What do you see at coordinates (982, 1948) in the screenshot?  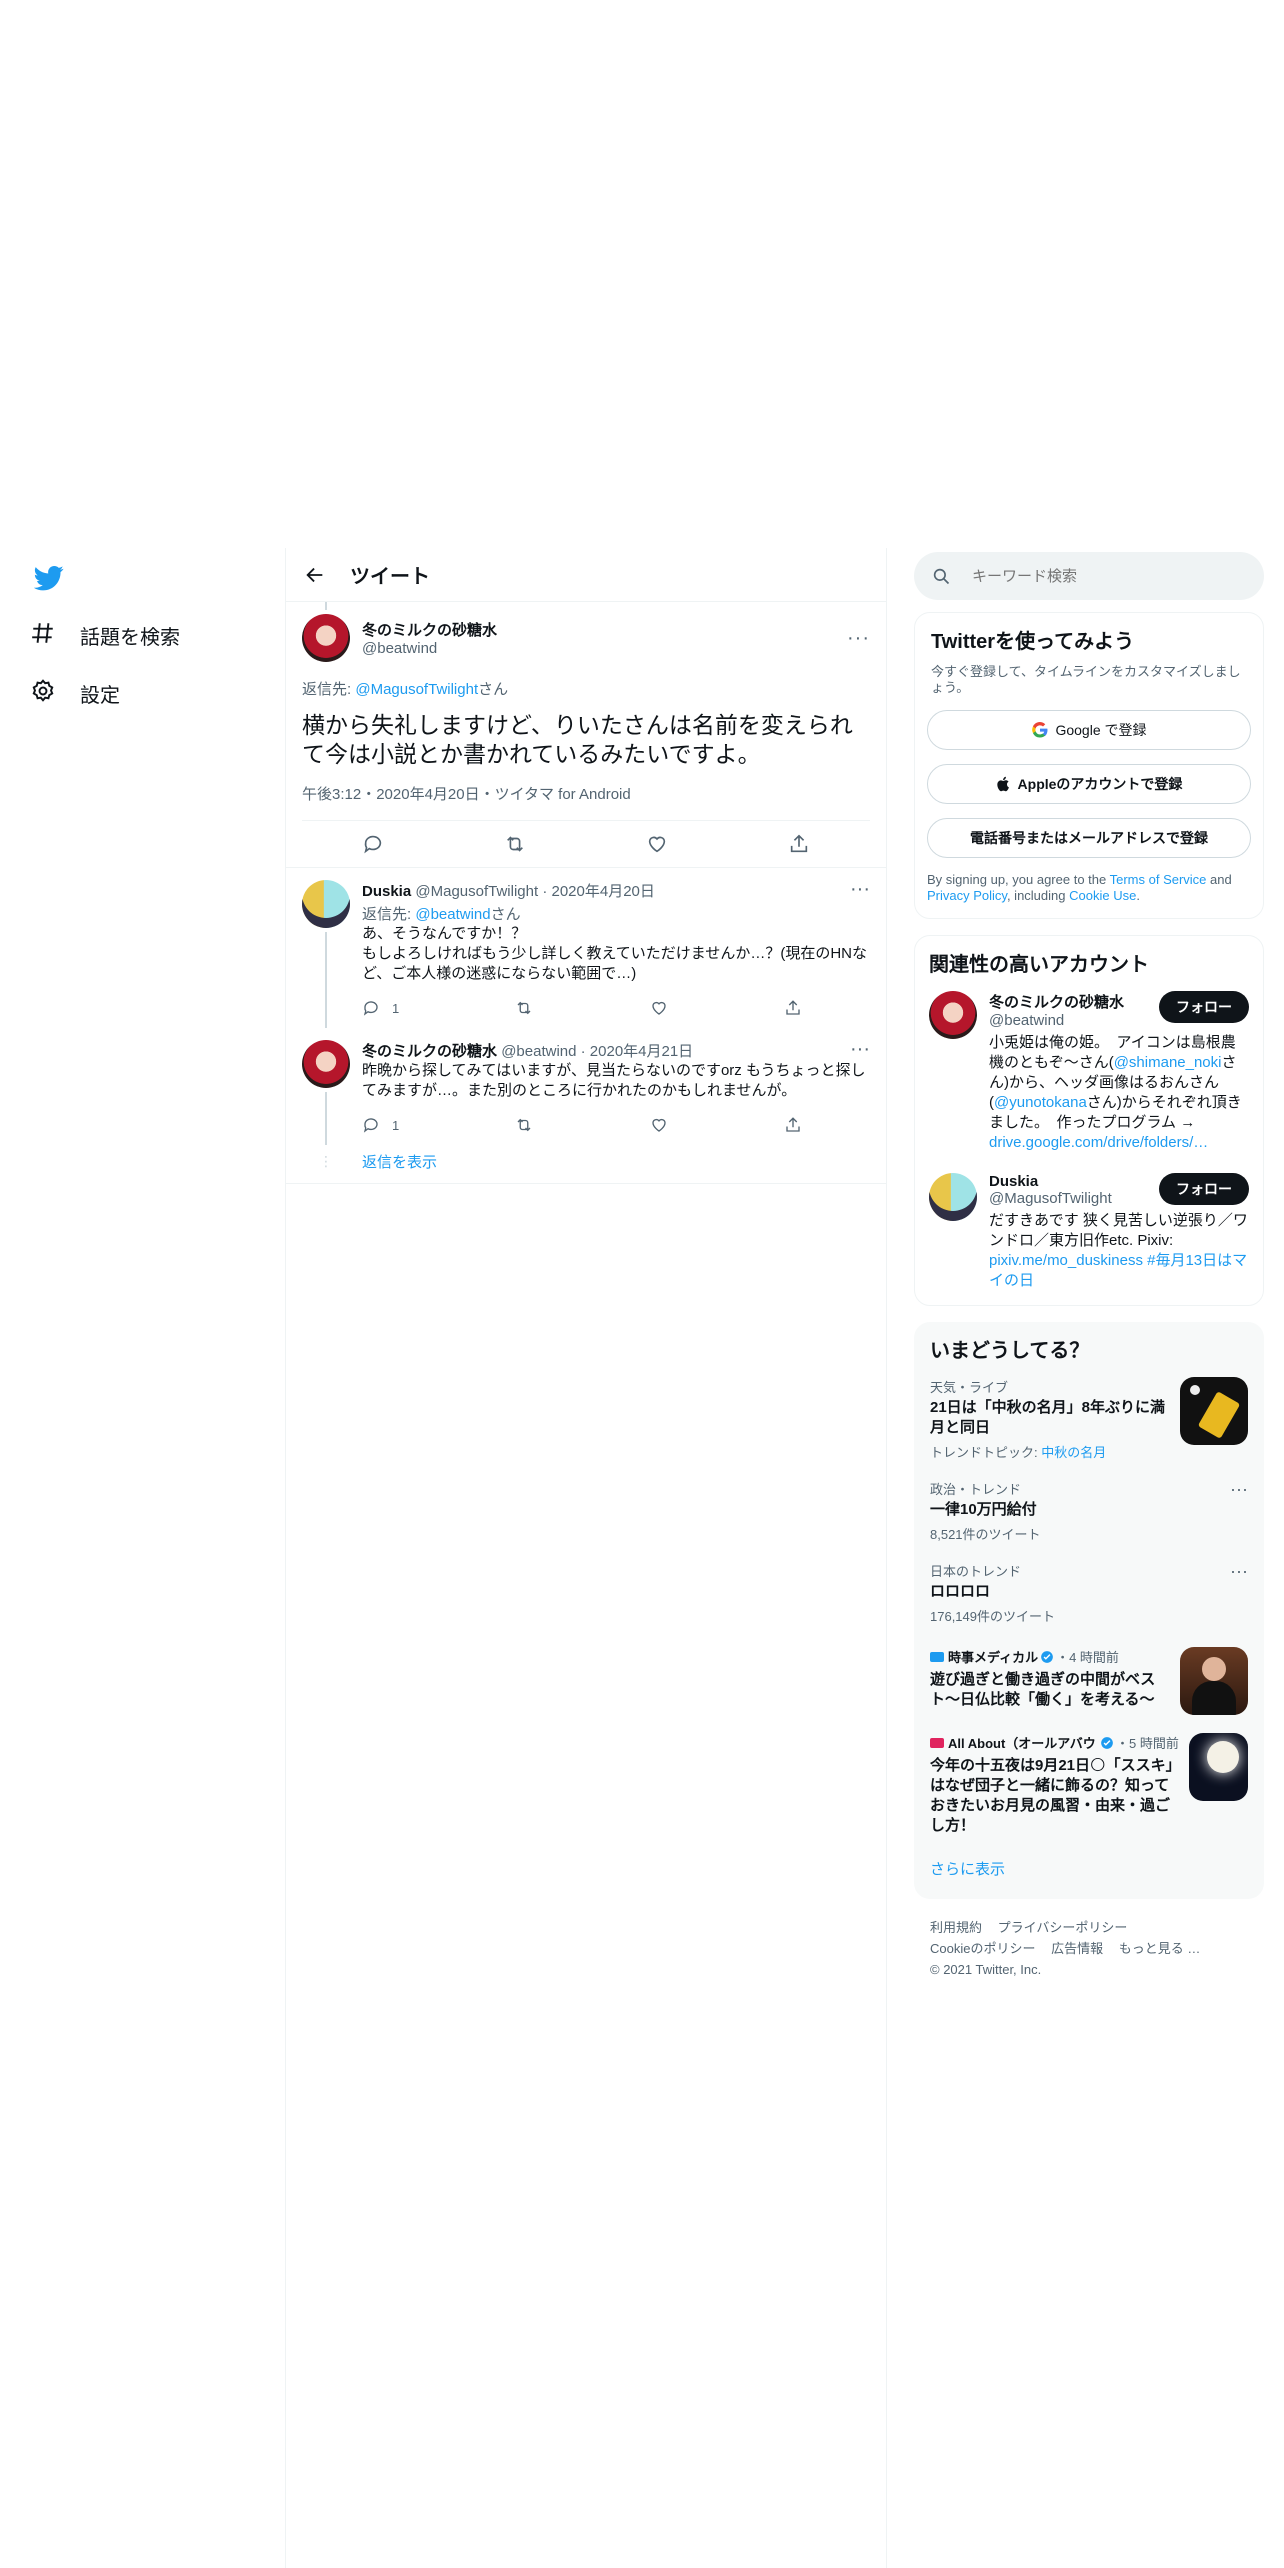 I see `footer-link: Cookieのポリシー` at bounding box center [982, 1948].